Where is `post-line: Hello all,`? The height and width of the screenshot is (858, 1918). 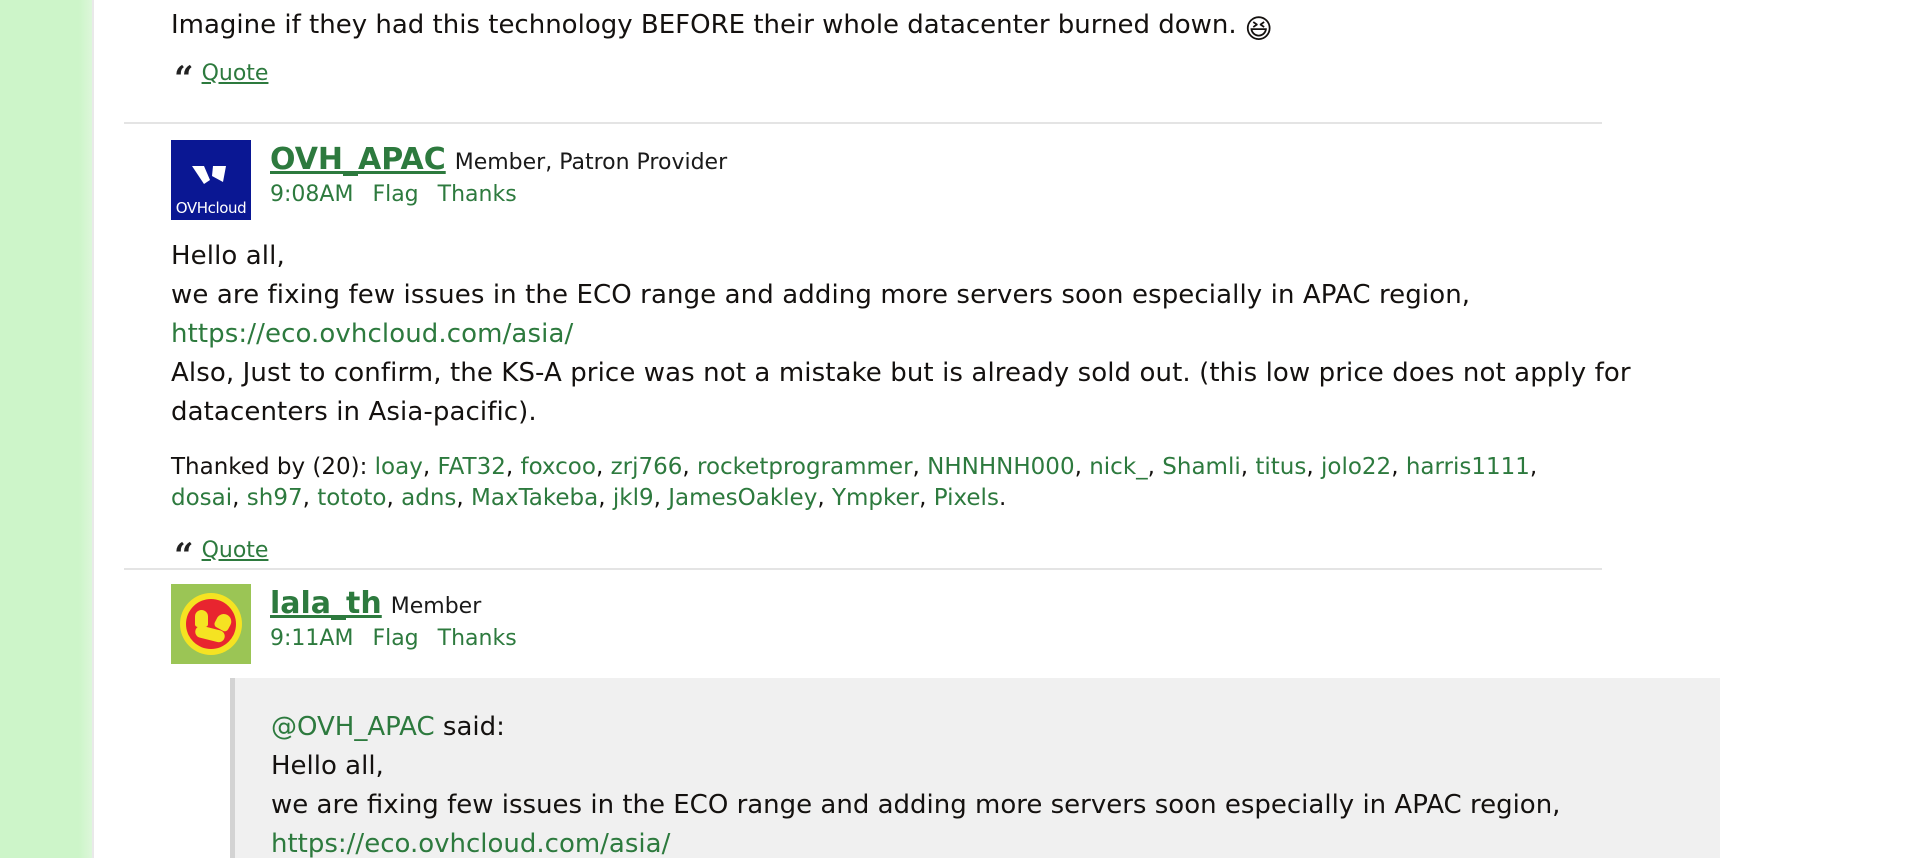
post-line: Hello all, is located at coordinates (228, 256).